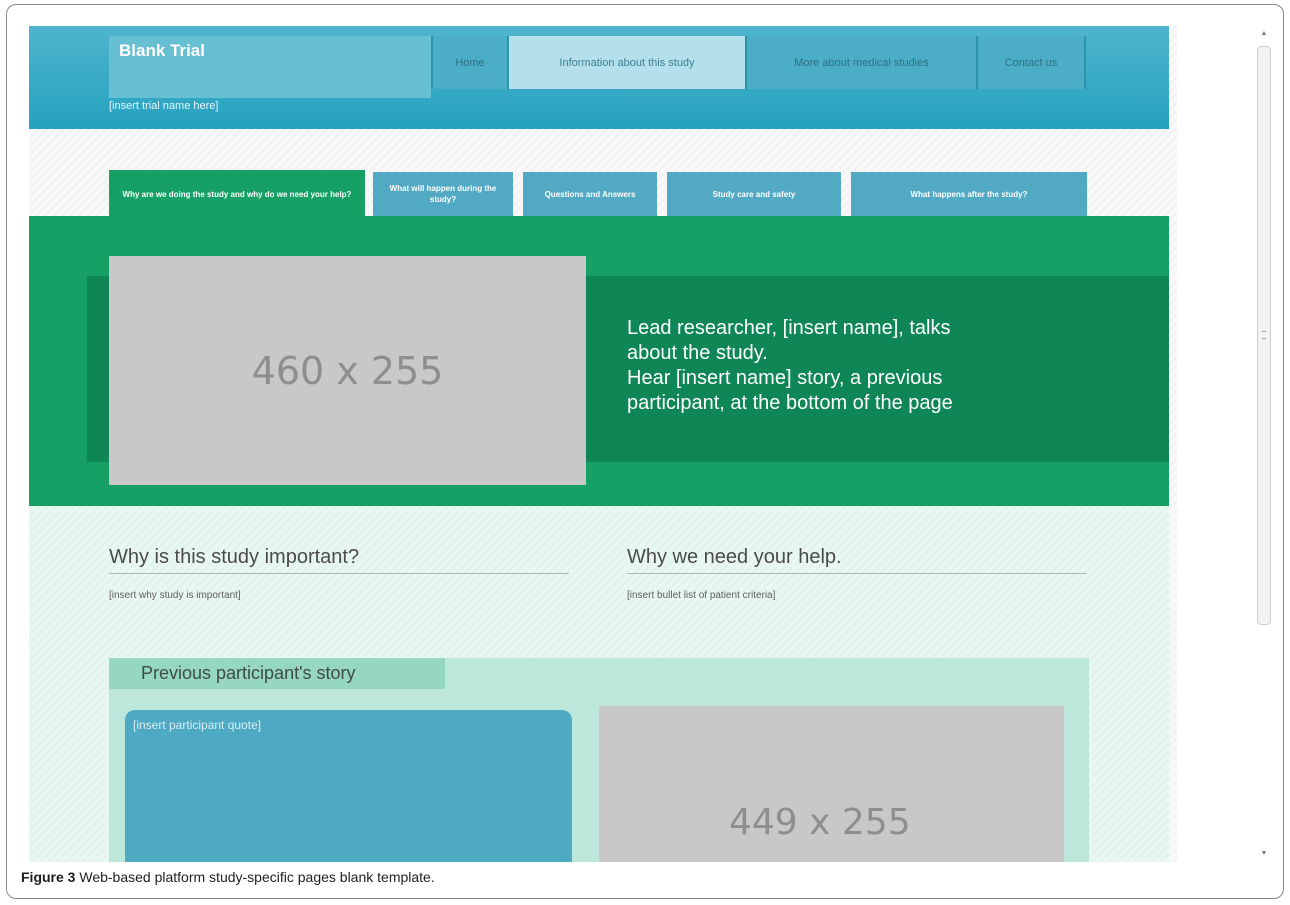  I want to click on researcher-video-placeholder: 460 x 255, so click(347, 370).